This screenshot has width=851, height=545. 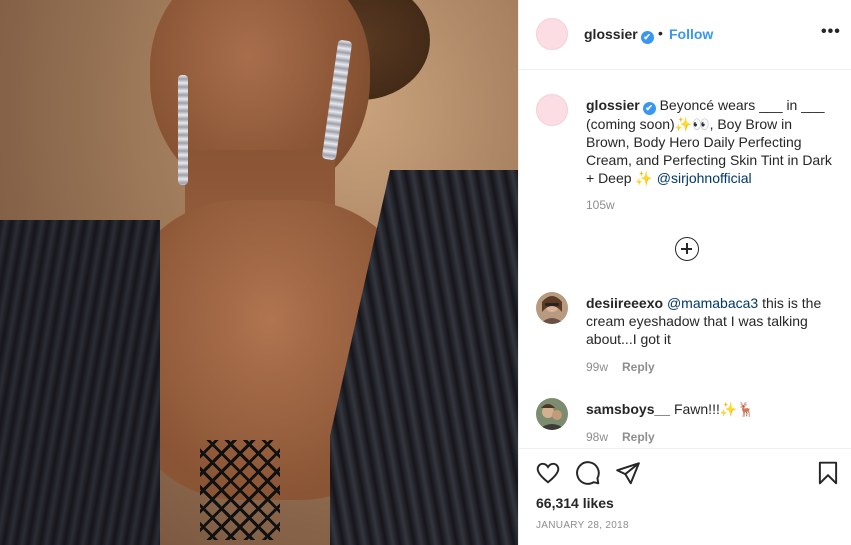 What do you see at coordinates (582, 525) in the screenshot?
I see `post-date: JANUARY 28, 2018` at bounding box center [582, 525].